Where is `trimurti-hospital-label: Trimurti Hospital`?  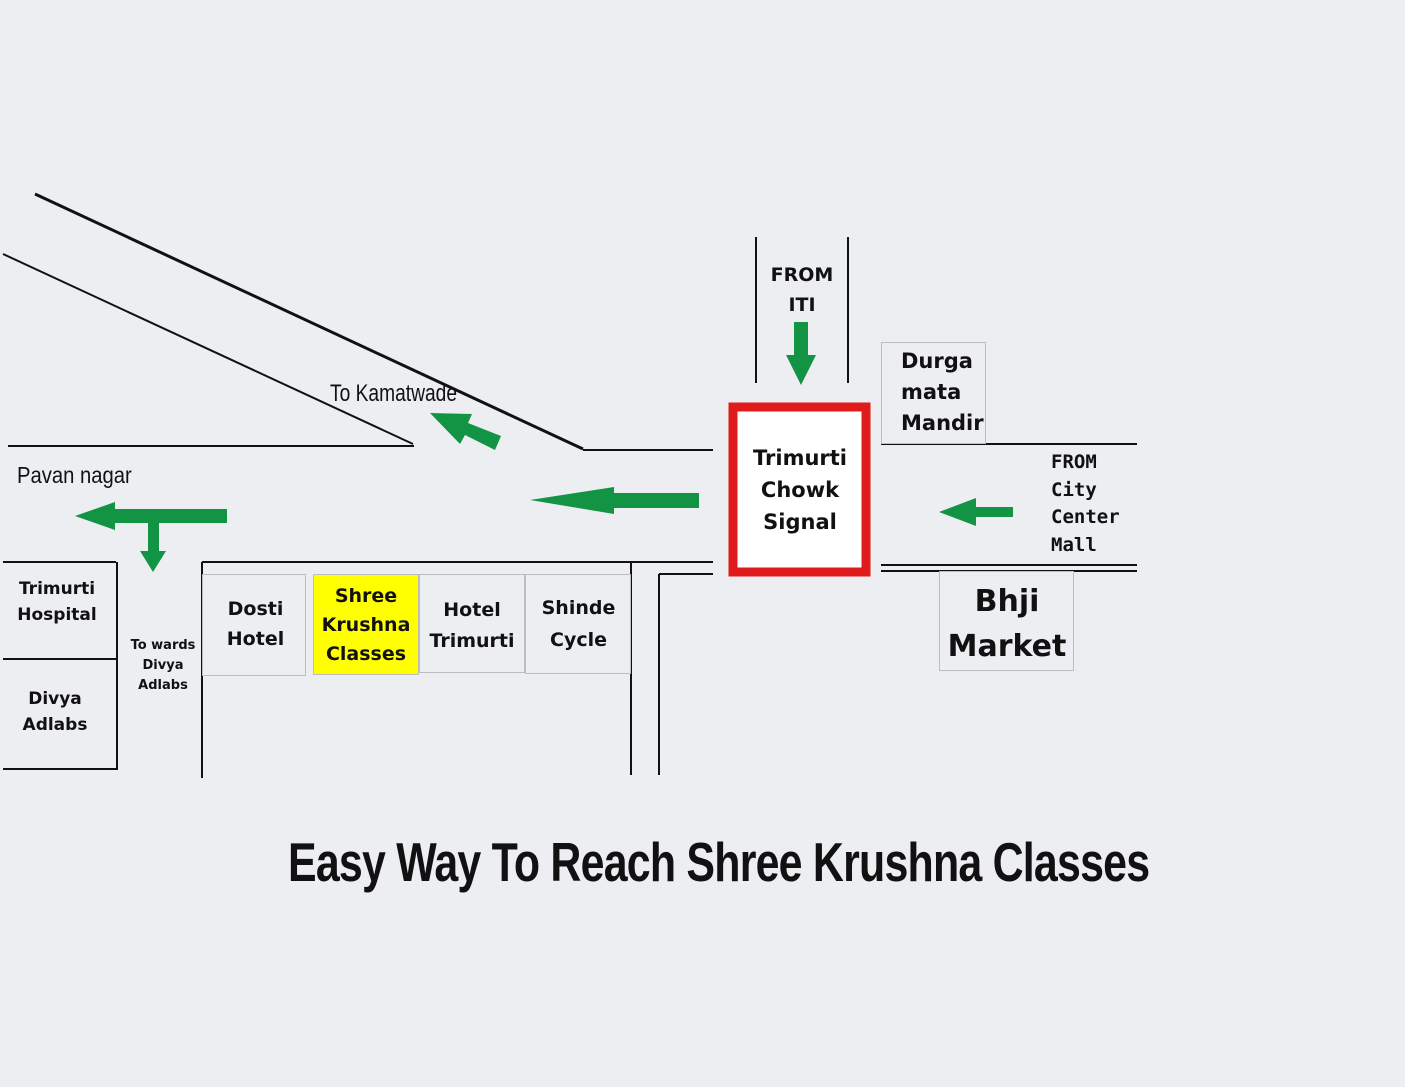 trimurti-hospital-label: Trimurti Hospital is located at coordinates (57, 602).